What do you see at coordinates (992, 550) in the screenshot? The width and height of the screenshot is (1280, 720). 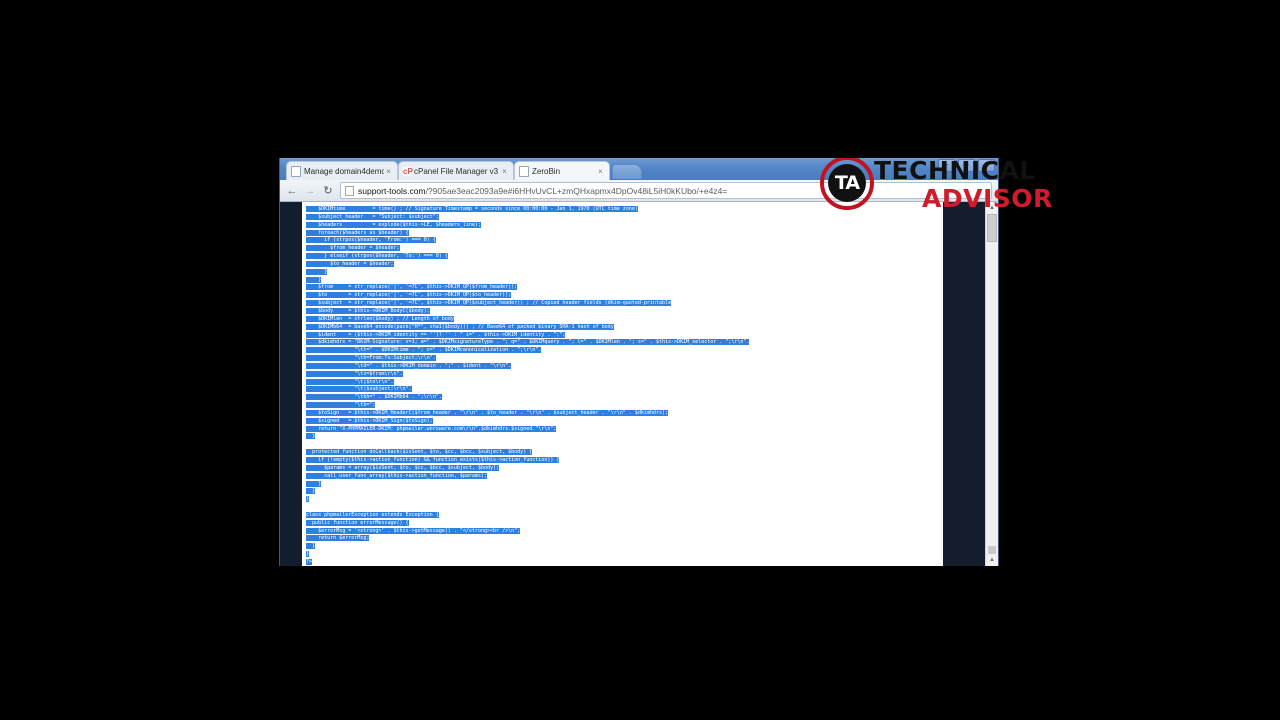 I see `resize-grip` at bounding box center [992, 550].